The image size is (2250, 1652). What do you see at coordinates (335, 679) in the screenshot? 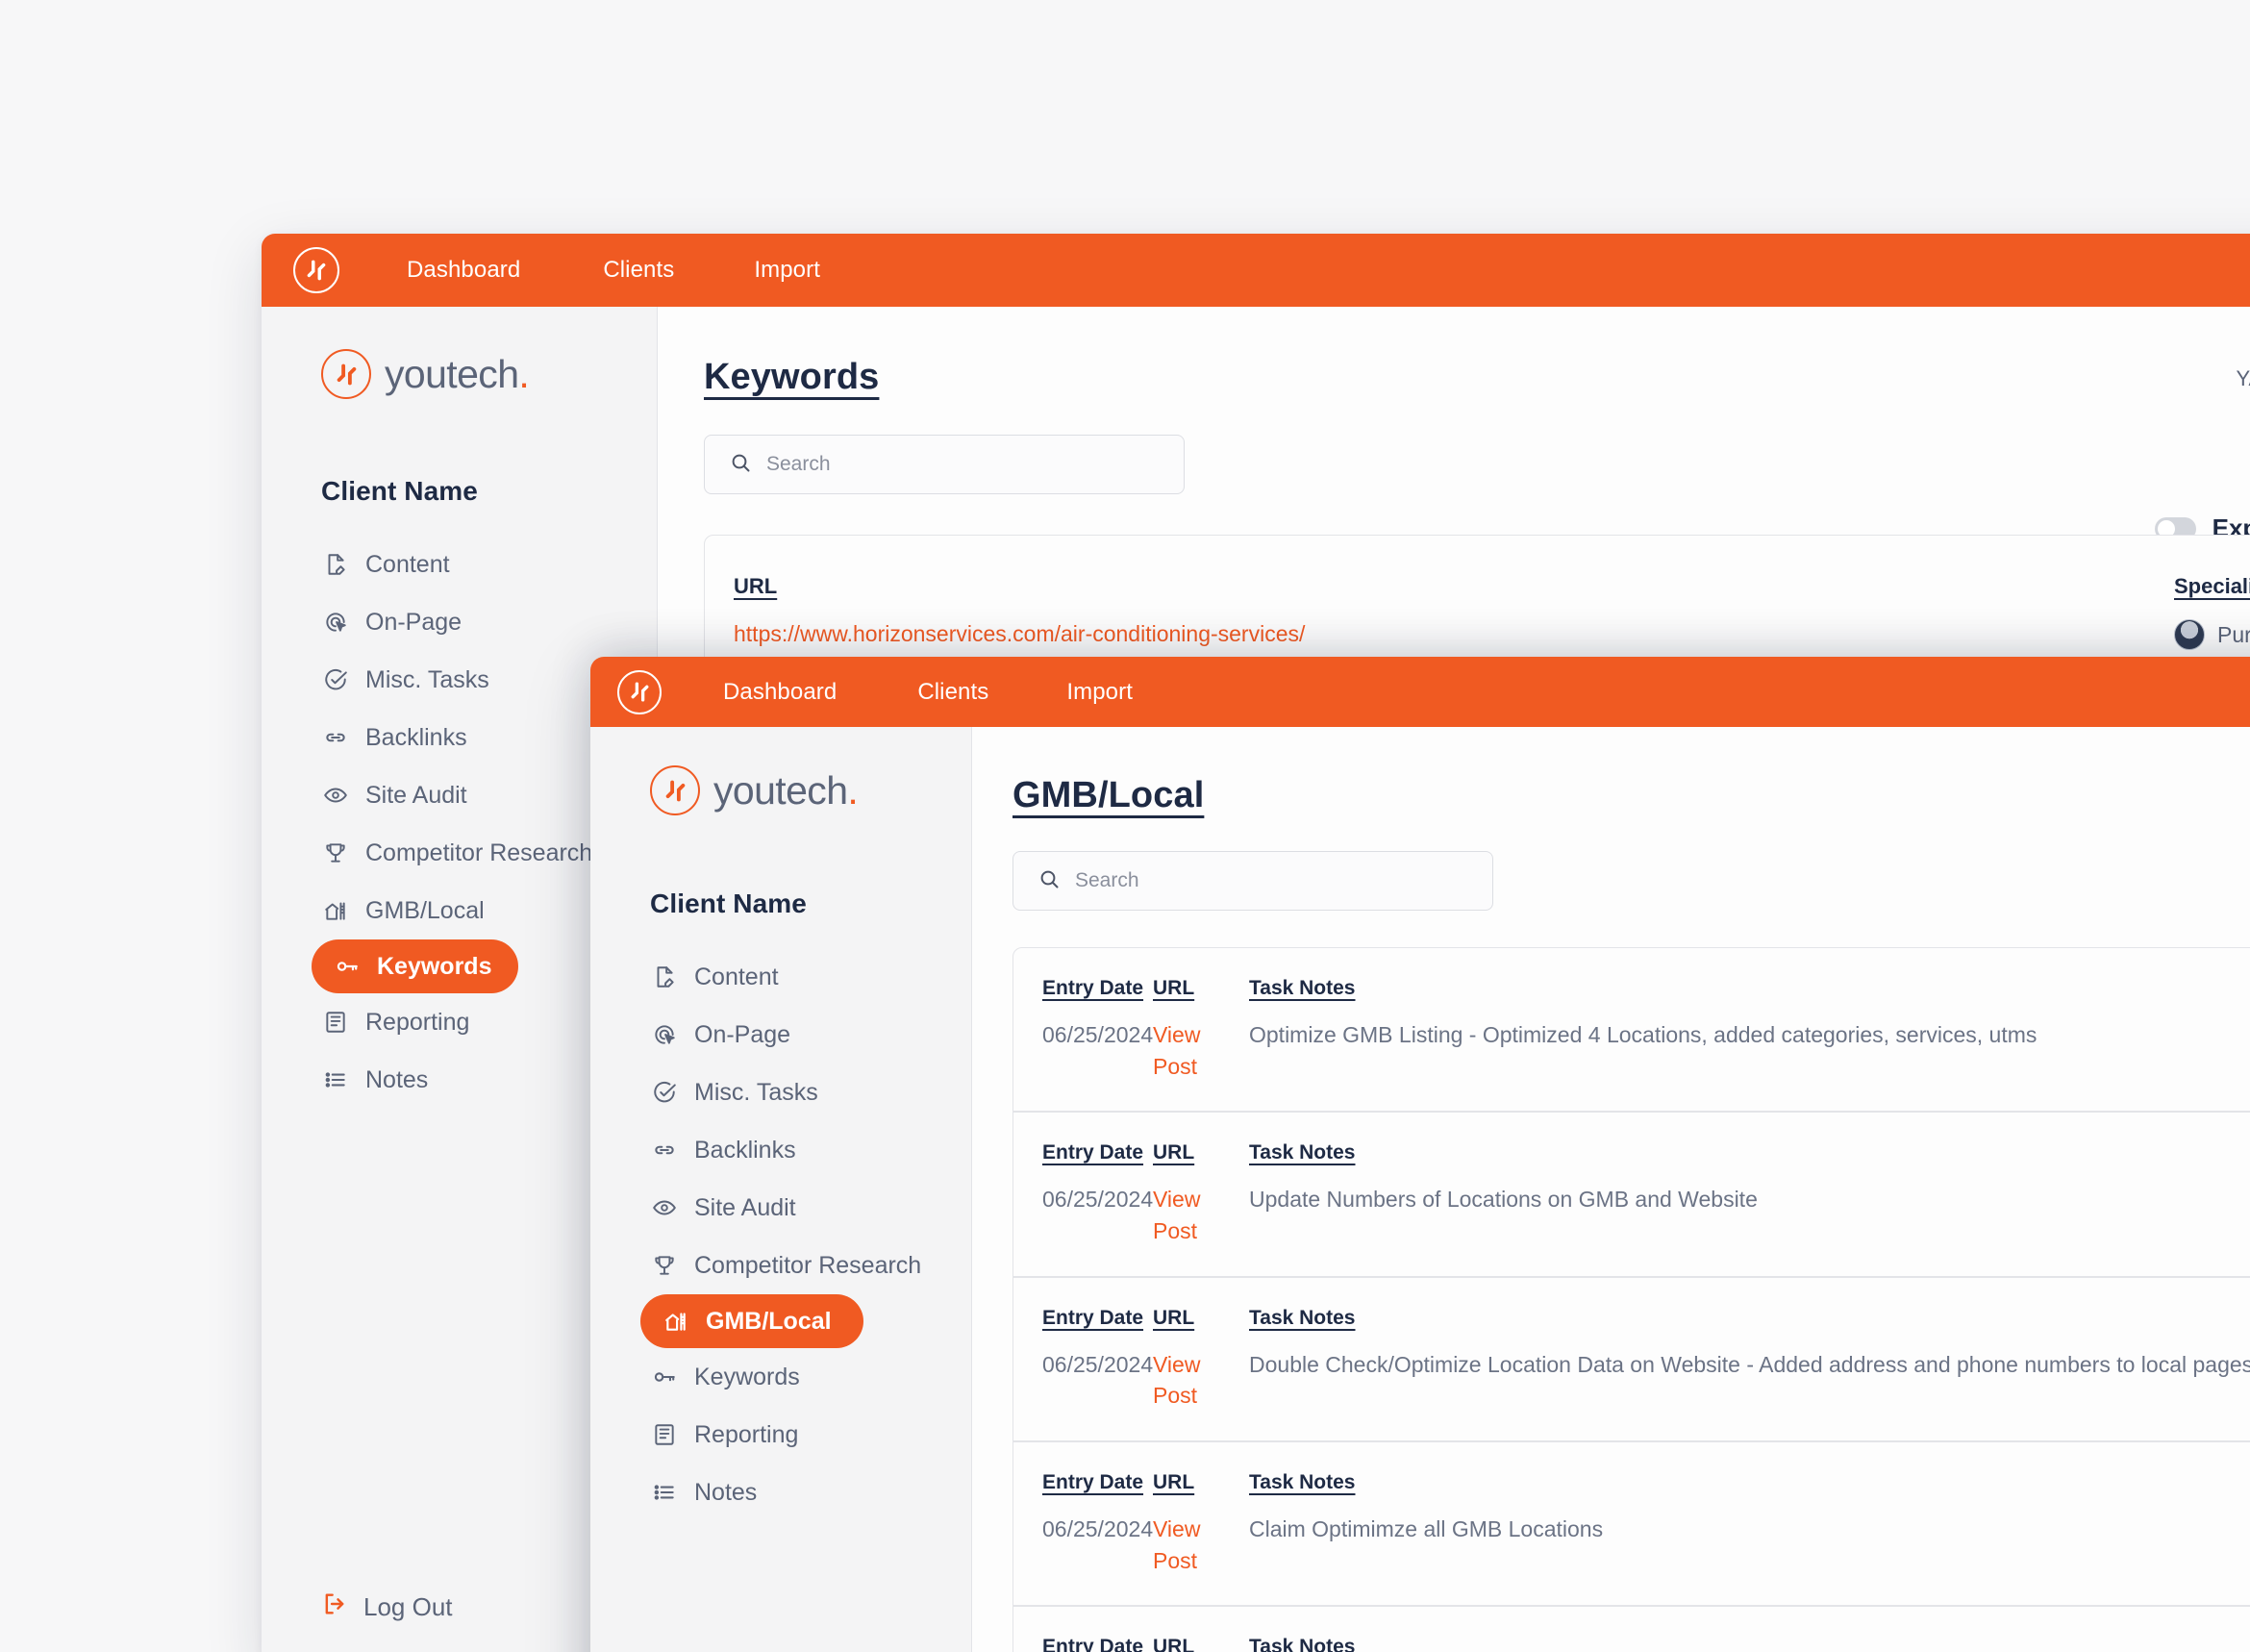
I see `check-circle-icon` at bounding box center [335, 679].